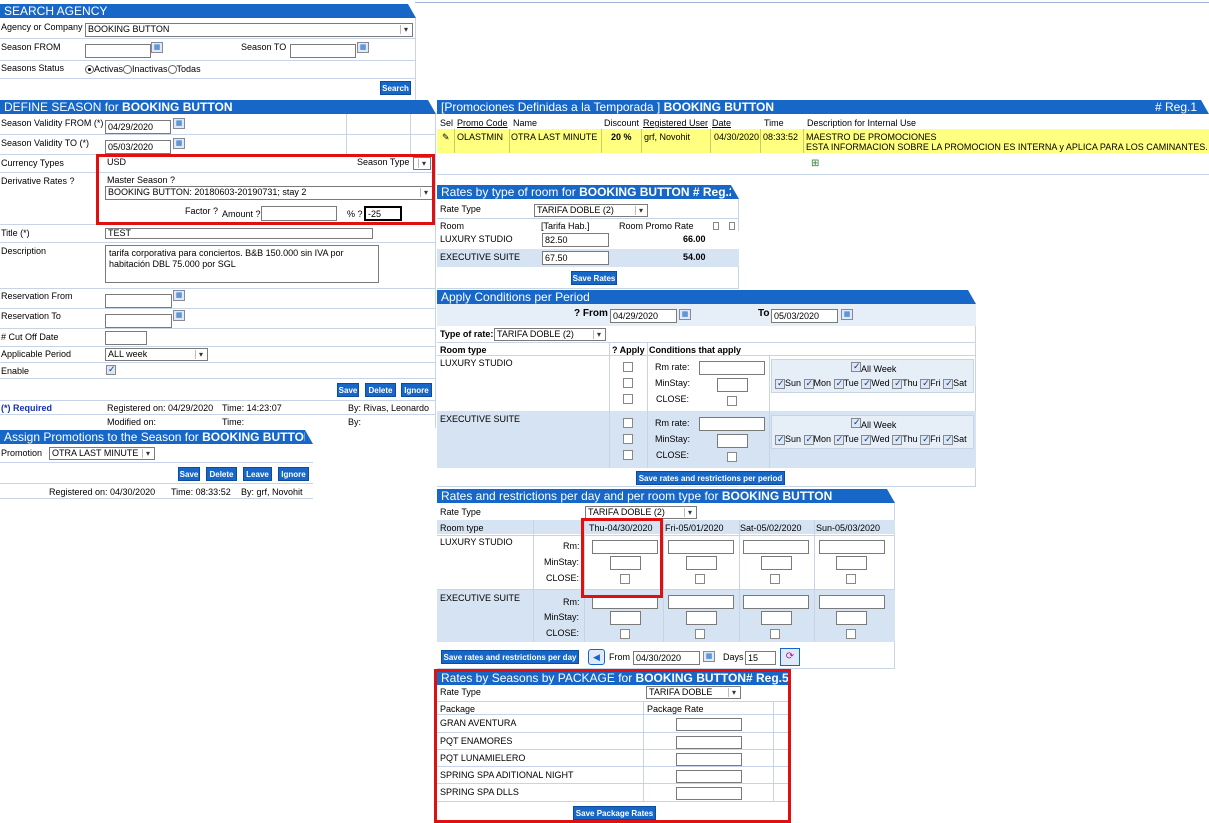  Describe the element at coordinates (666, 658) in the screenshot. I see `from-date-input: 04/30/2020` at that location.